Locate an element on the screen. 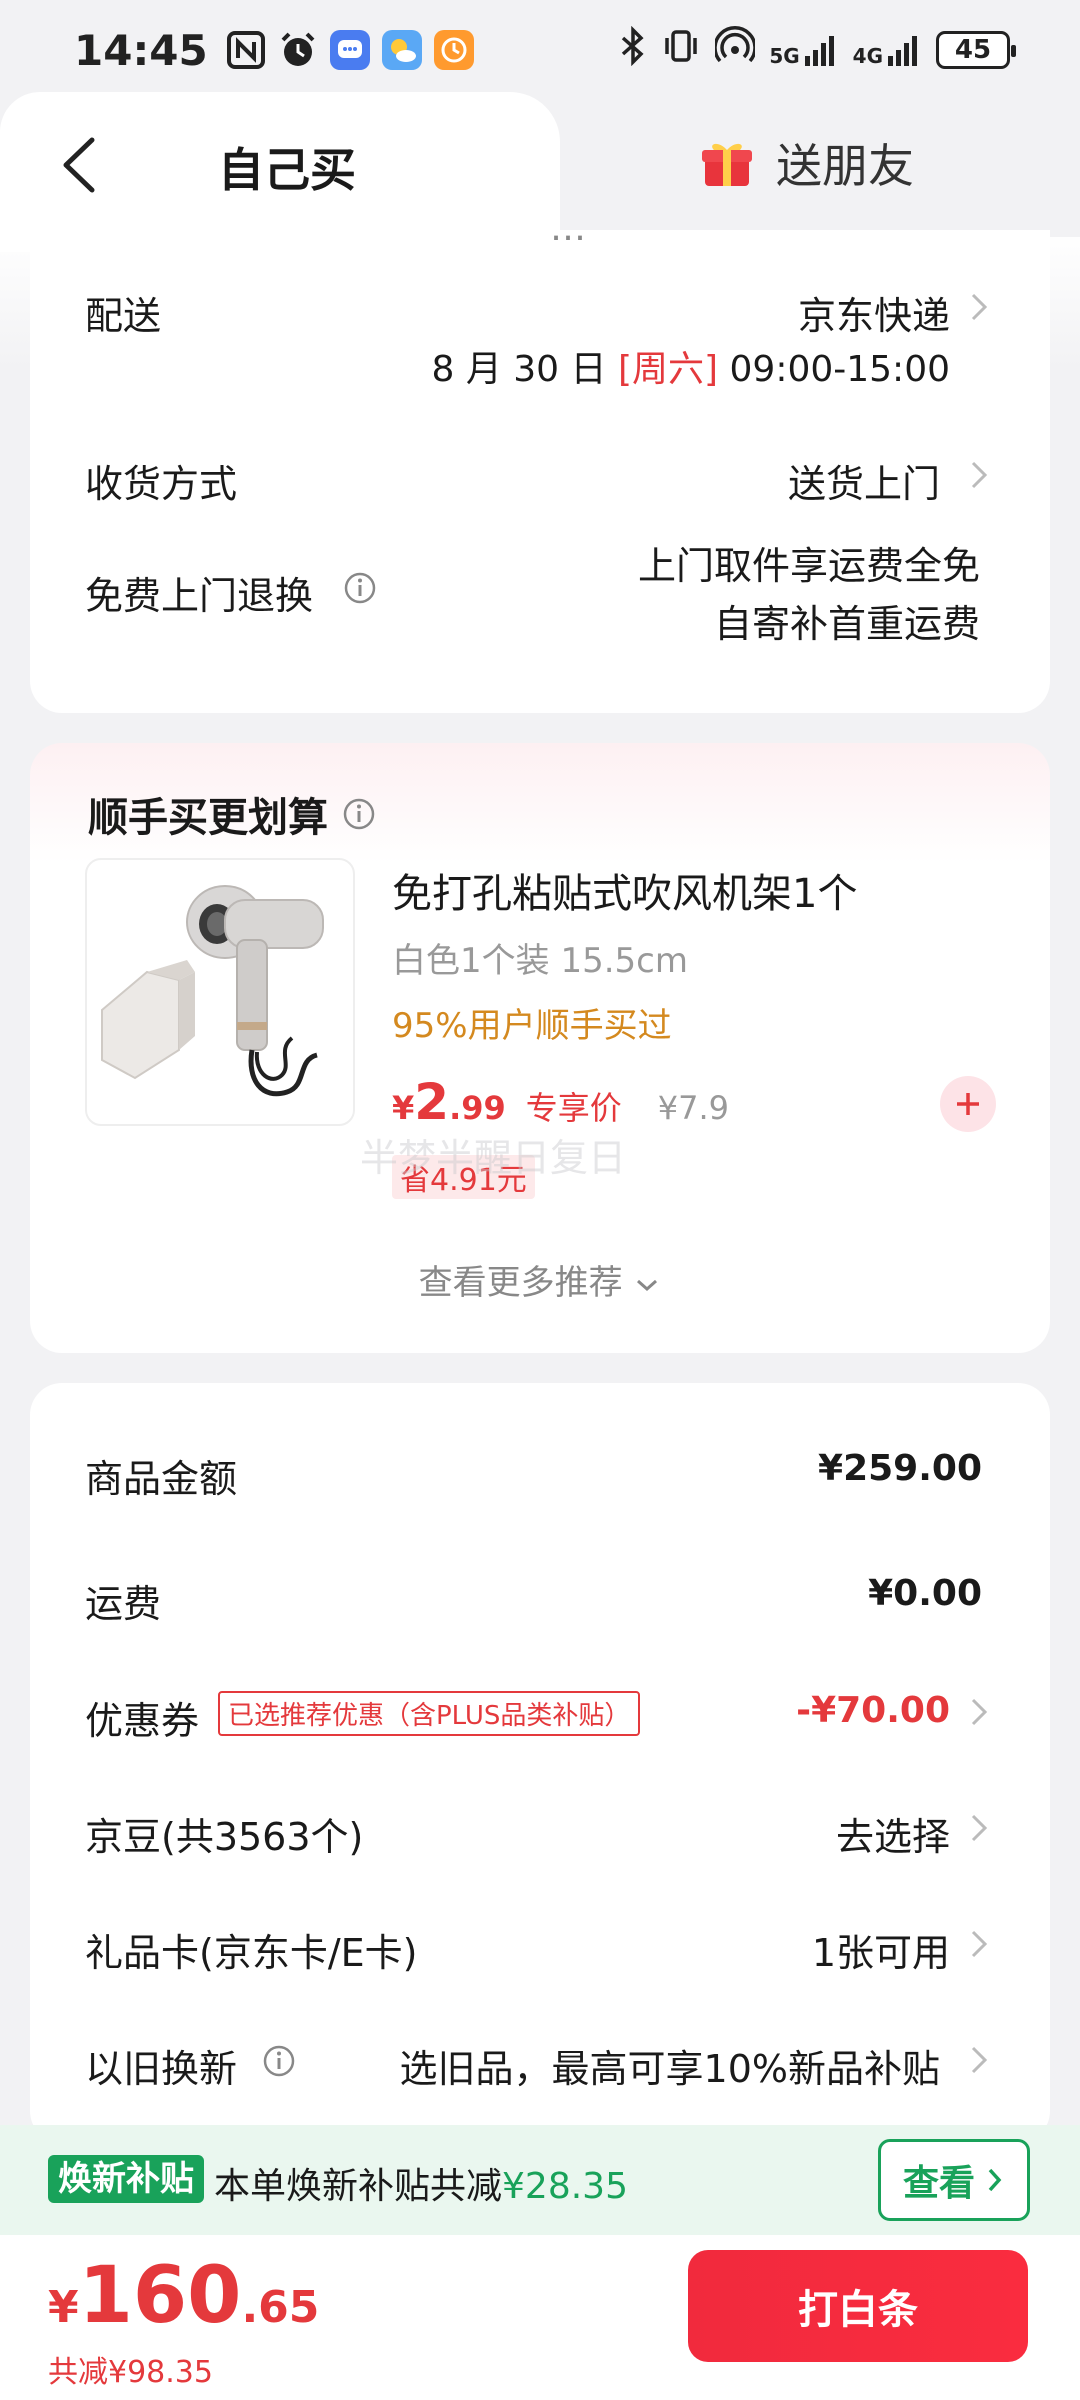 Image resolution: width=1080 pixels, height=2400 pixels. plus-icon is located at coordinates (968, 1104).